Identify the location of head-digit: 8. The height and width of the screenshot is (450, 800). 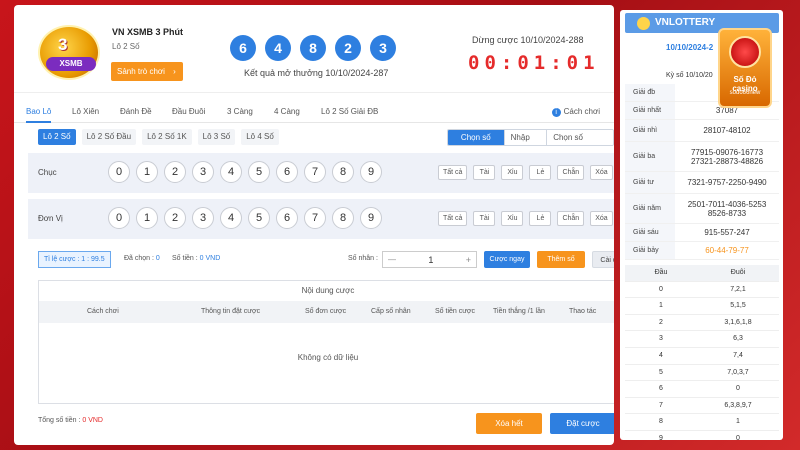
(661, 422).